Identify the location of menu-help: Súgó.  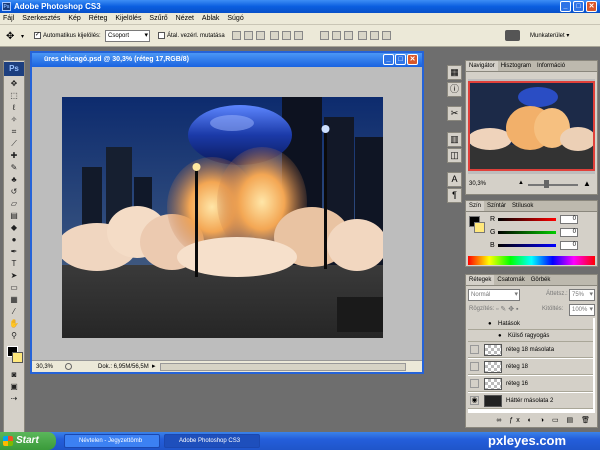
(235, 19).